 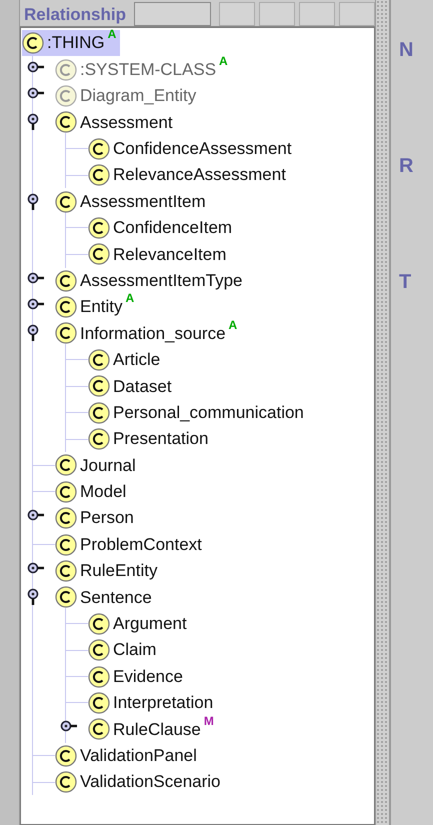 What do you see at coordinates (153, 703) in the screenshot?
I see `class-node: Interpretation` at bounding box center [153, 703].